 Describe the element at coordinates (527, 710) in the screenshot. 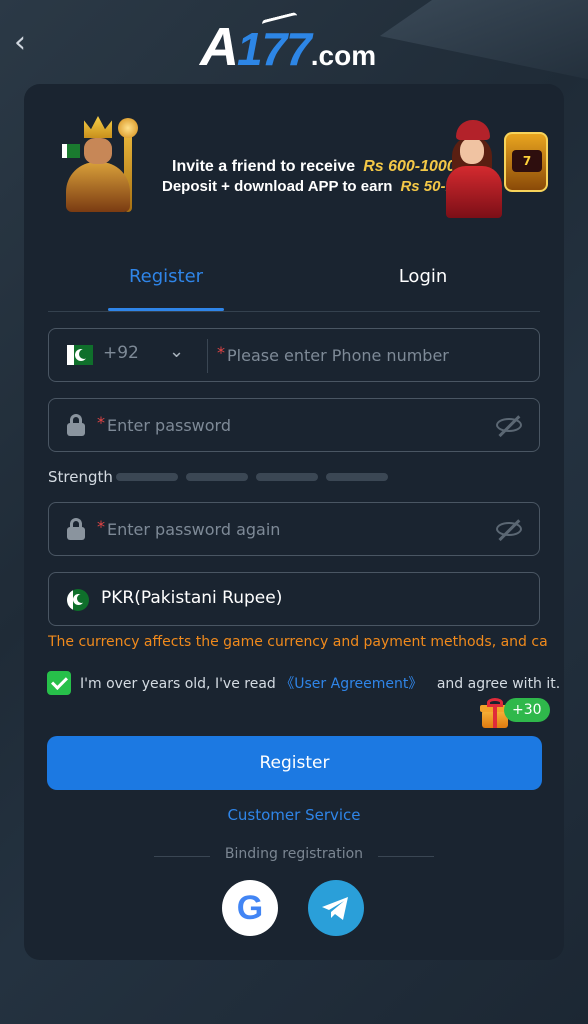

I see `bonus-badge: +30` at that location.